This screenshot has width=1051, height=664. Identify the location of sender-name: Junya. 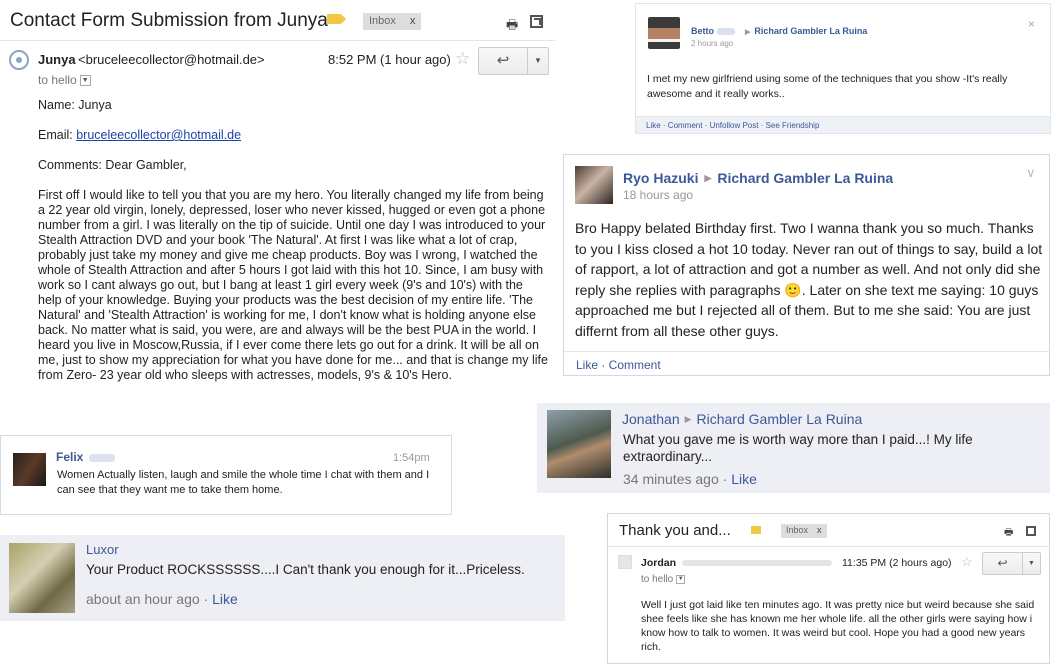
(57, 59).